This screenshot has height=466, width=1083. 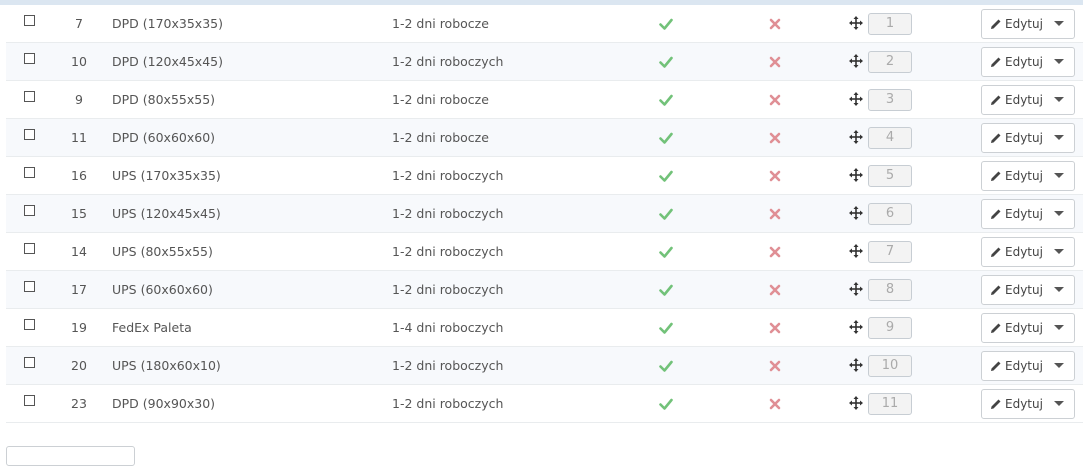 I want to click on carrier-name: DPD (120x45x45), so click(x=167, y=61).